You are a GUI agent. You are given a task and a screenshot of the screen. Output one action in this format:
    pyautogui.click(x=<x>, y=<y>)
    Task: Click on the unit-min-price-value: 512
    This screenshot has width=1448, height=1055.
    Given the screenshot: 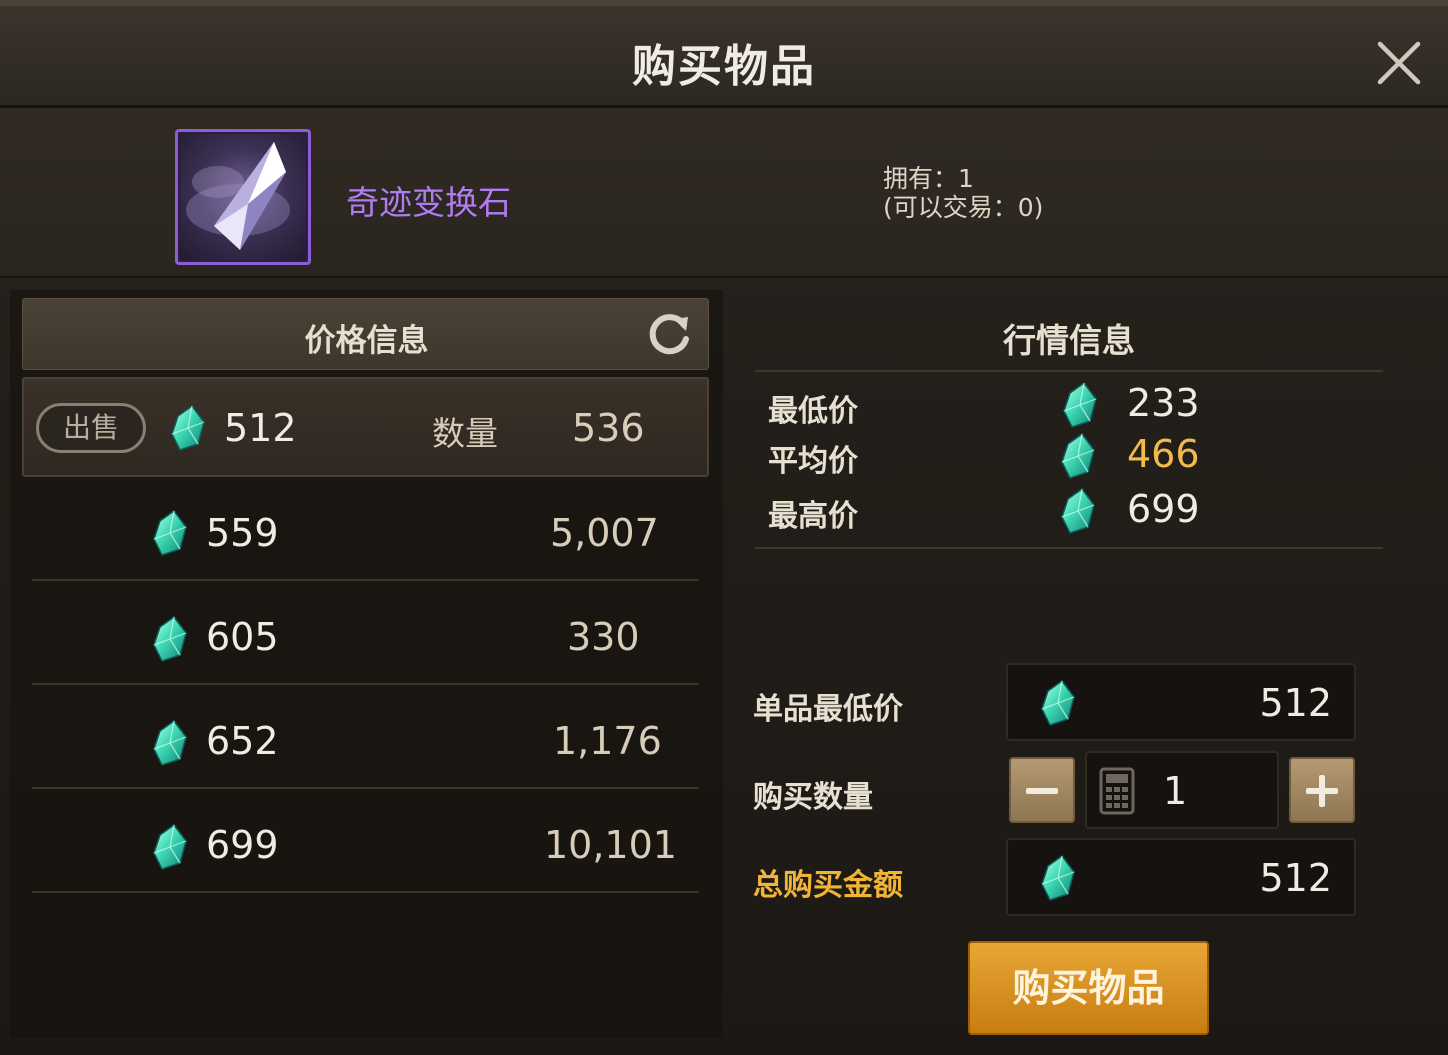 What is the action you would take?
    pyautogui.click(x=1295, y=703)
    